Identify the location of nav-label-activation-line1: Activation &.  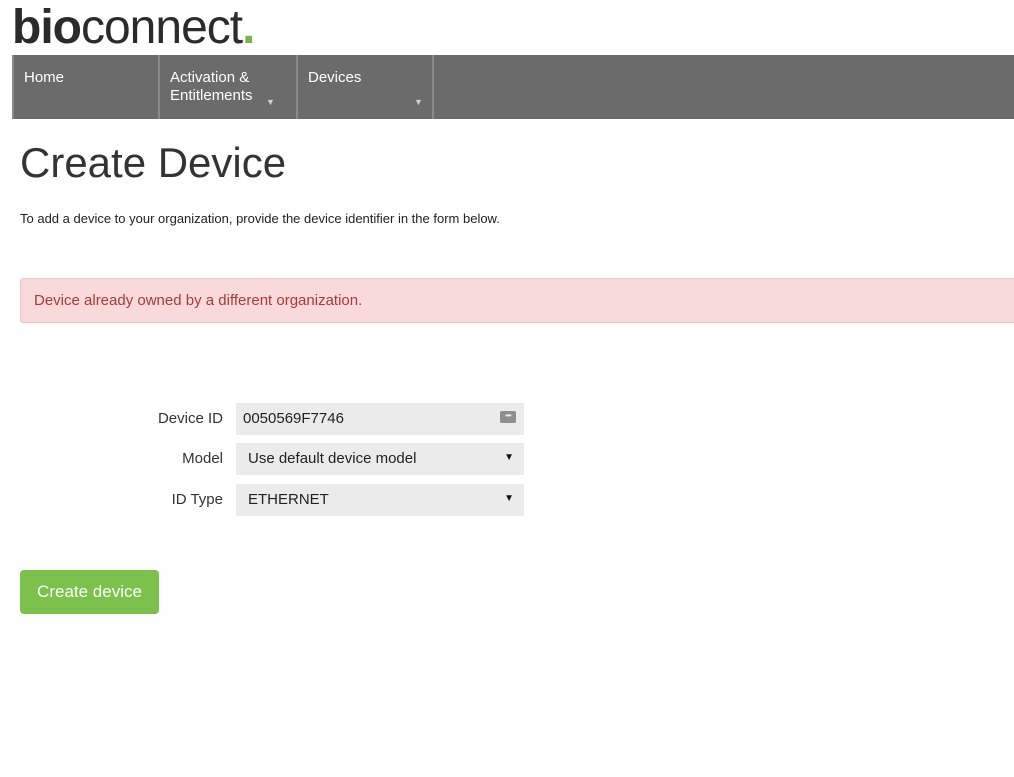
(210, 77).